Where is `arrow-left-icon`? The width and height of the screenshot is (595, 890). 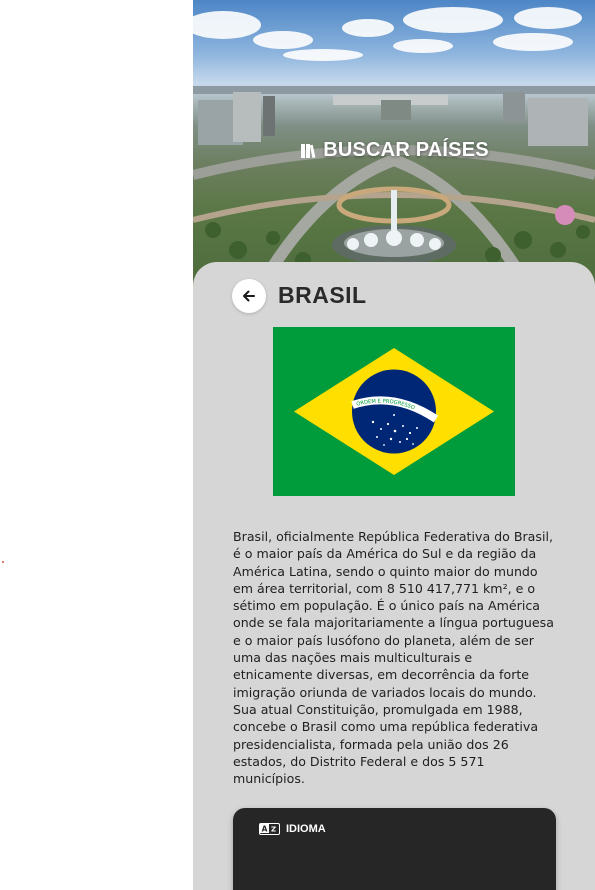 arrow-left-icon is located at coordinates (249, 296).